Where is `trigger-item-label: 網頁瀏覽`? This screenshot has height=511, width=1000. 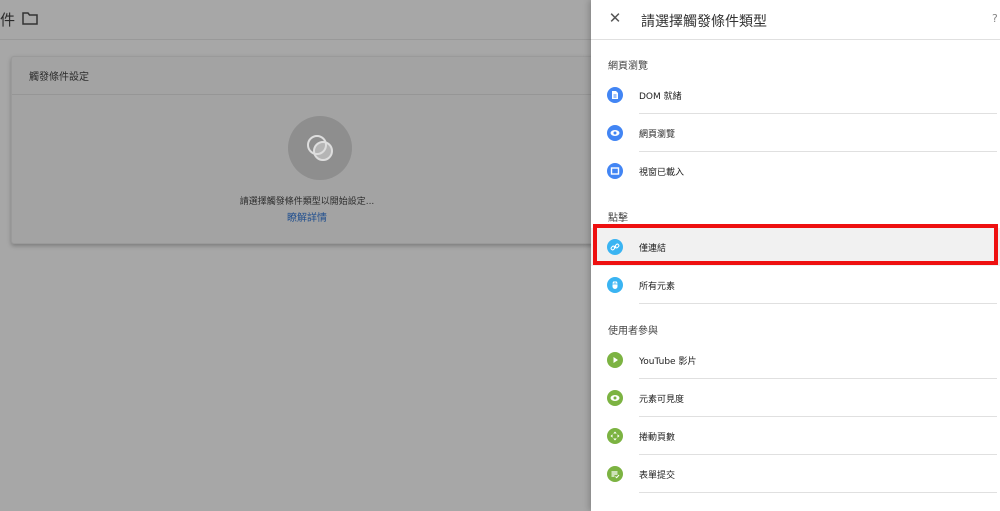
trigger-item-label: 網頁瀏覽 is located at coordinates (657, 135).